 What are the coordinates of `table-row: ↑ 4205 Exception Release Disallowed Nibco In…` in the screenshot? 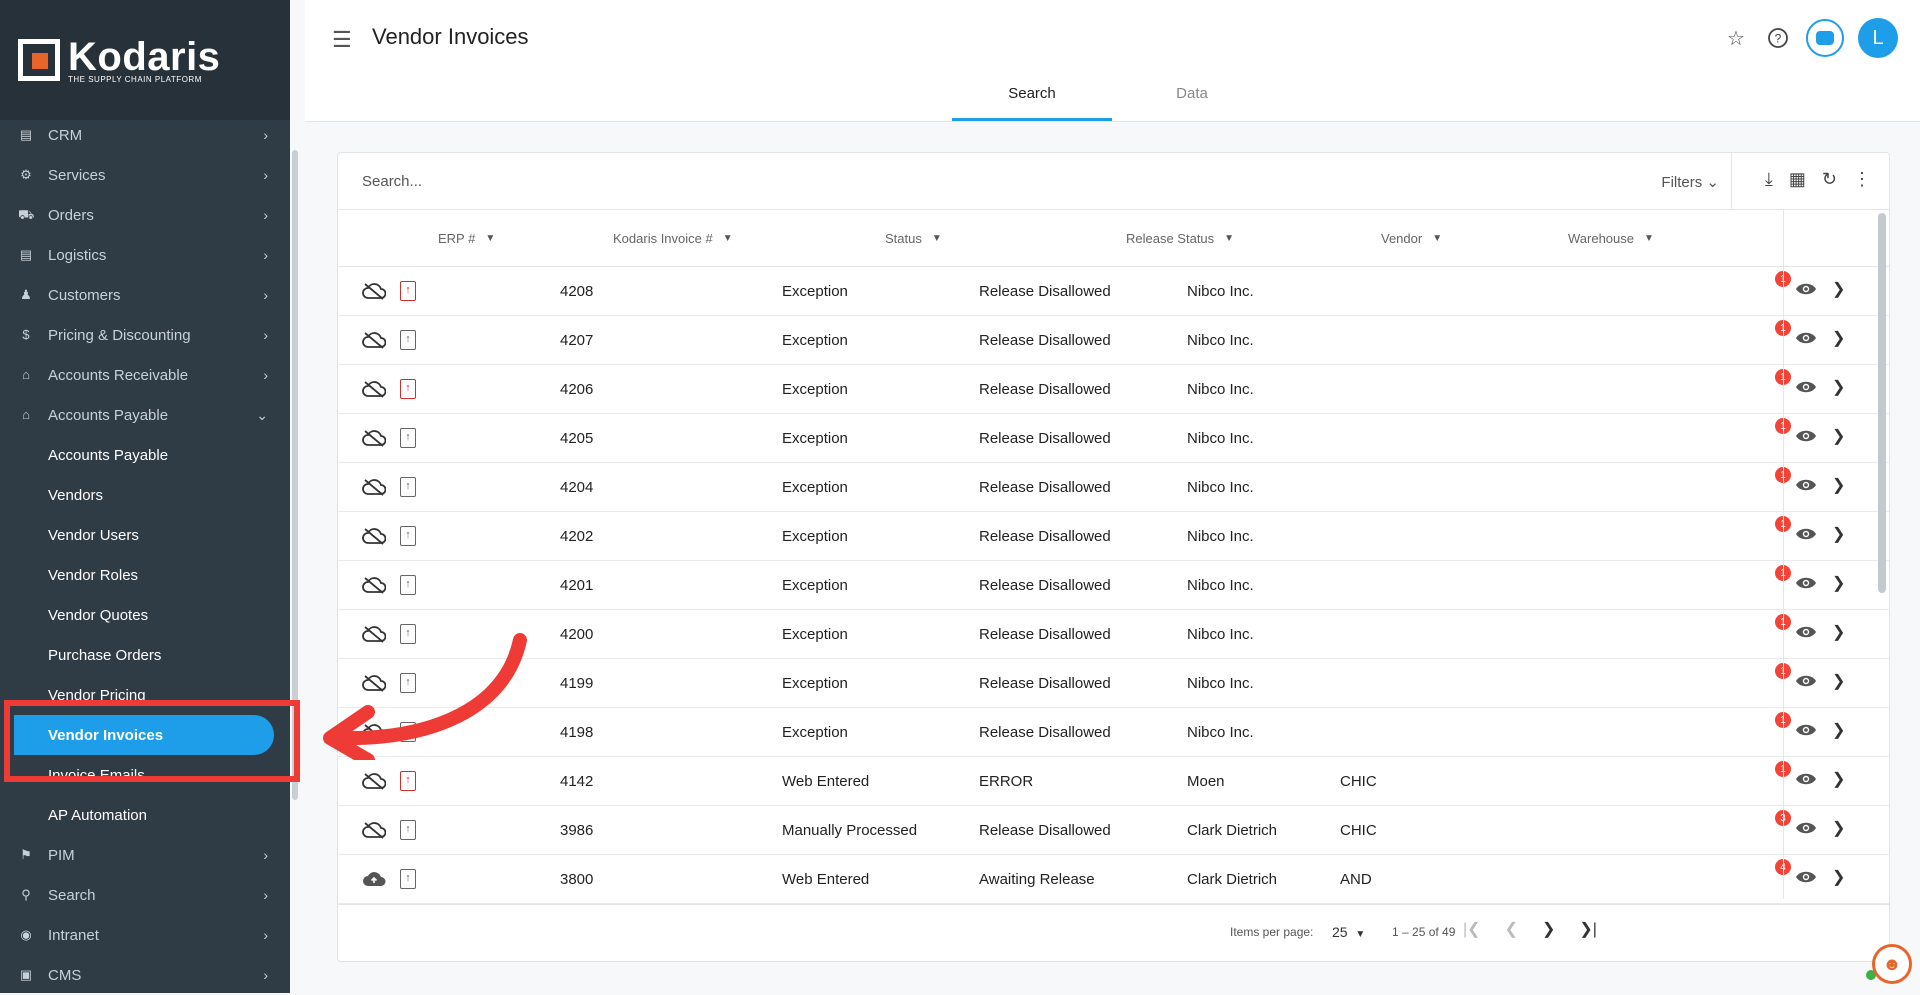 It's located at (1113, 438).